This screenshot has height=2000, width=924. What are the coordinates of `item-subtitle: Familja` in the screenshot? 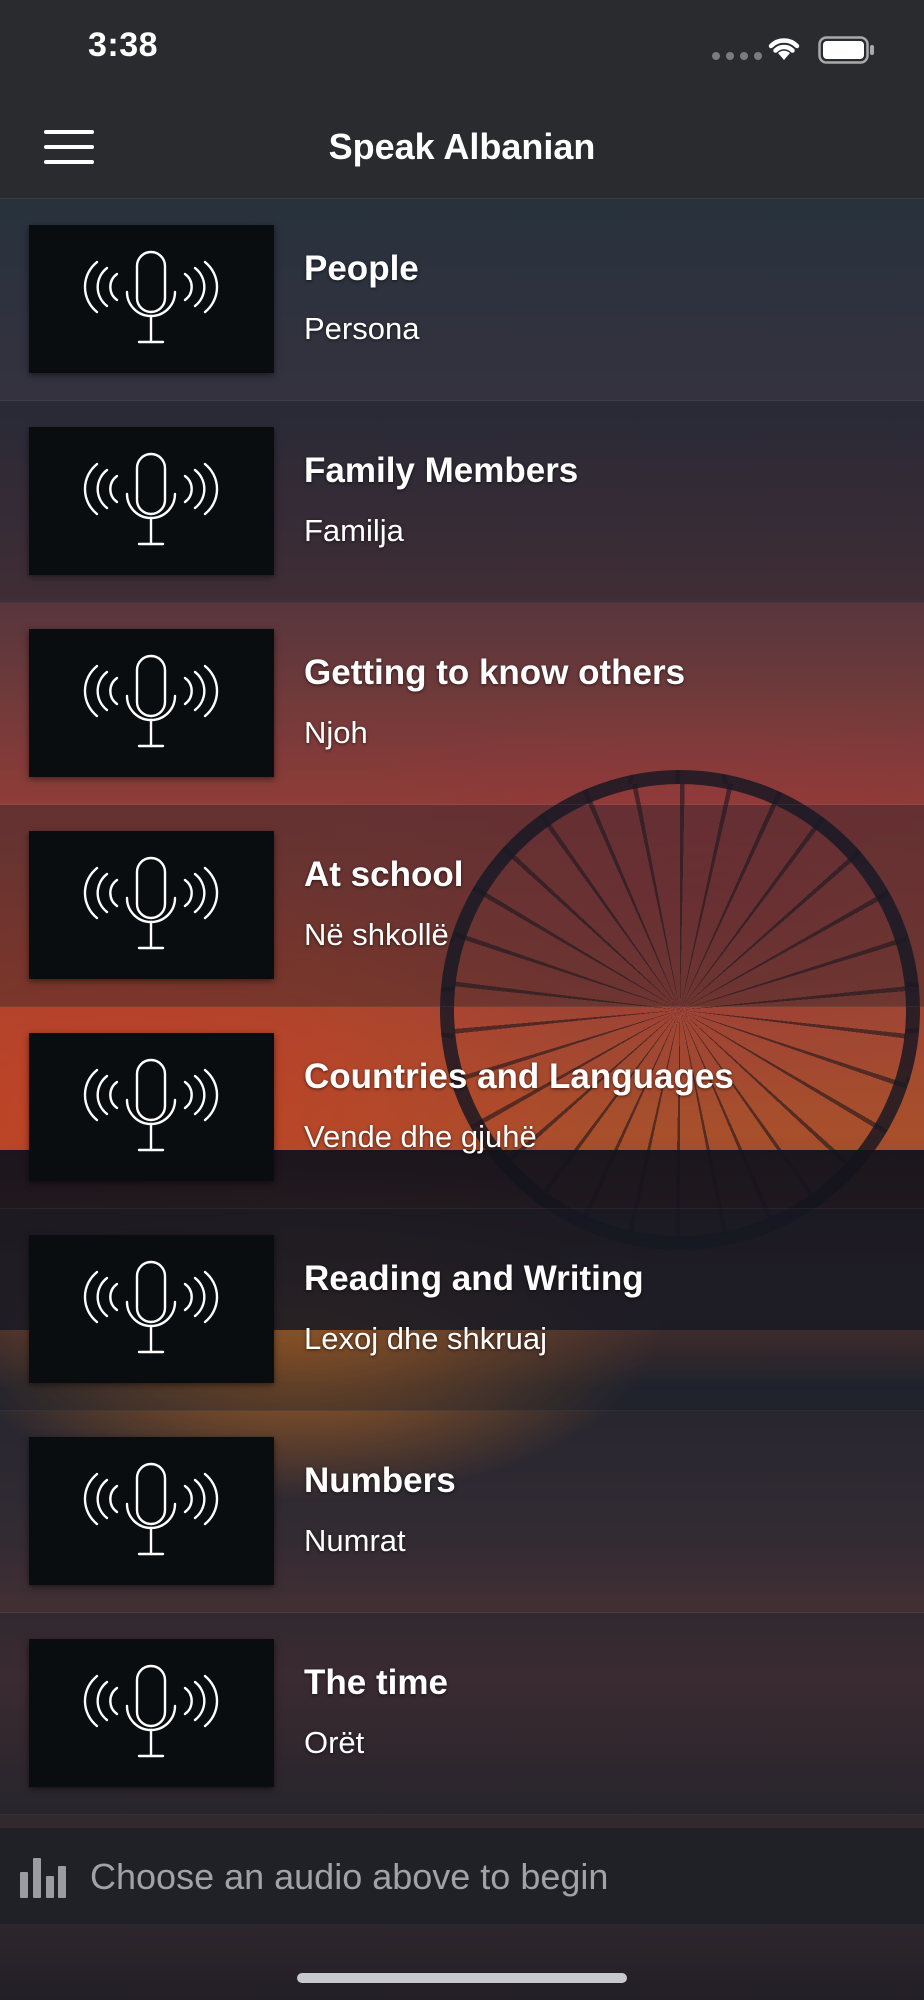 It's located at (354, 530).